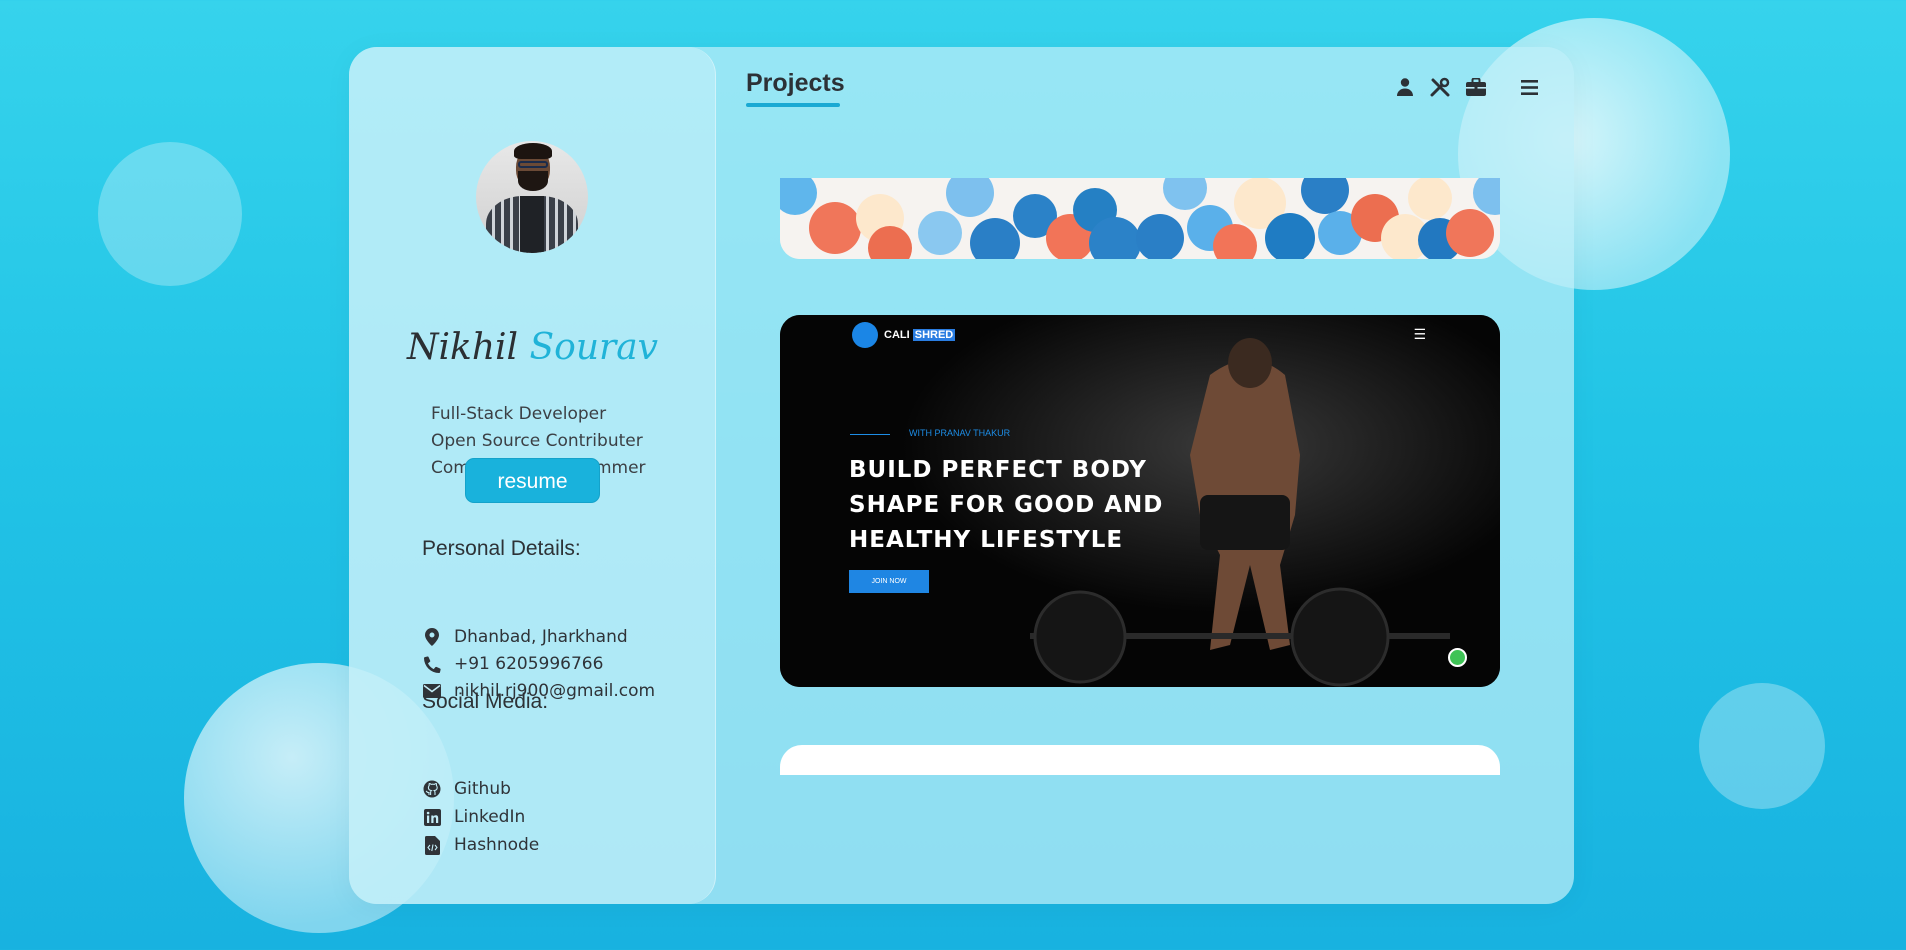 This screenshot has height=950, width=1906. I want to click on title-underline, so click(793, 105).